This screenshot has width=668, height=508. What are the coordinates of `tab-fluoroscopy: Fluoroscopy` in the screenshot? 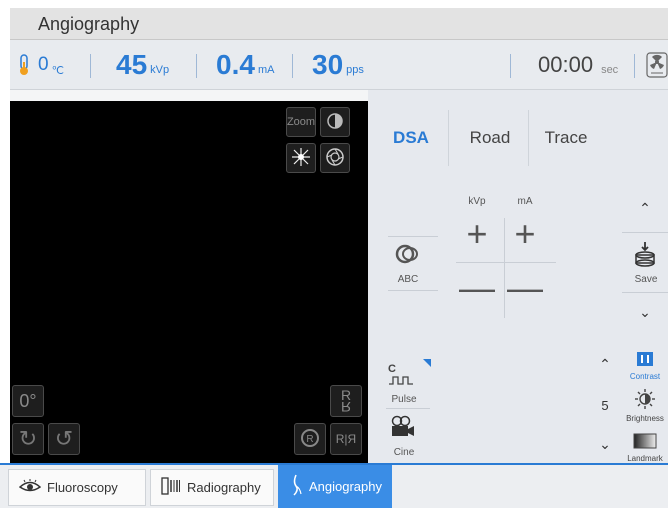 It's located at (77, 487).